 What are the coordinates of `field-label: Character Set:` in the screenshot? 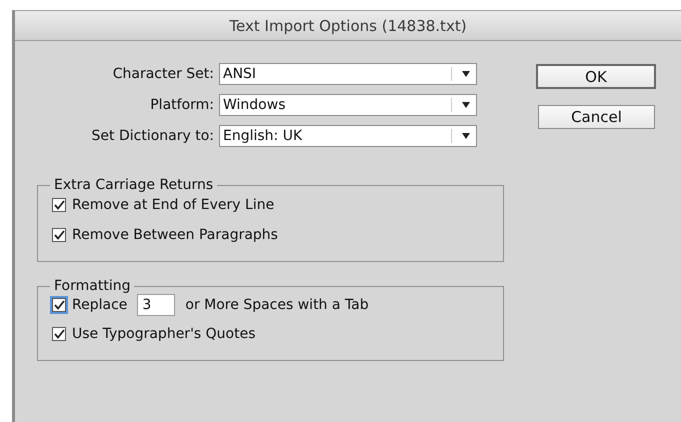 It's located at (163, 74).